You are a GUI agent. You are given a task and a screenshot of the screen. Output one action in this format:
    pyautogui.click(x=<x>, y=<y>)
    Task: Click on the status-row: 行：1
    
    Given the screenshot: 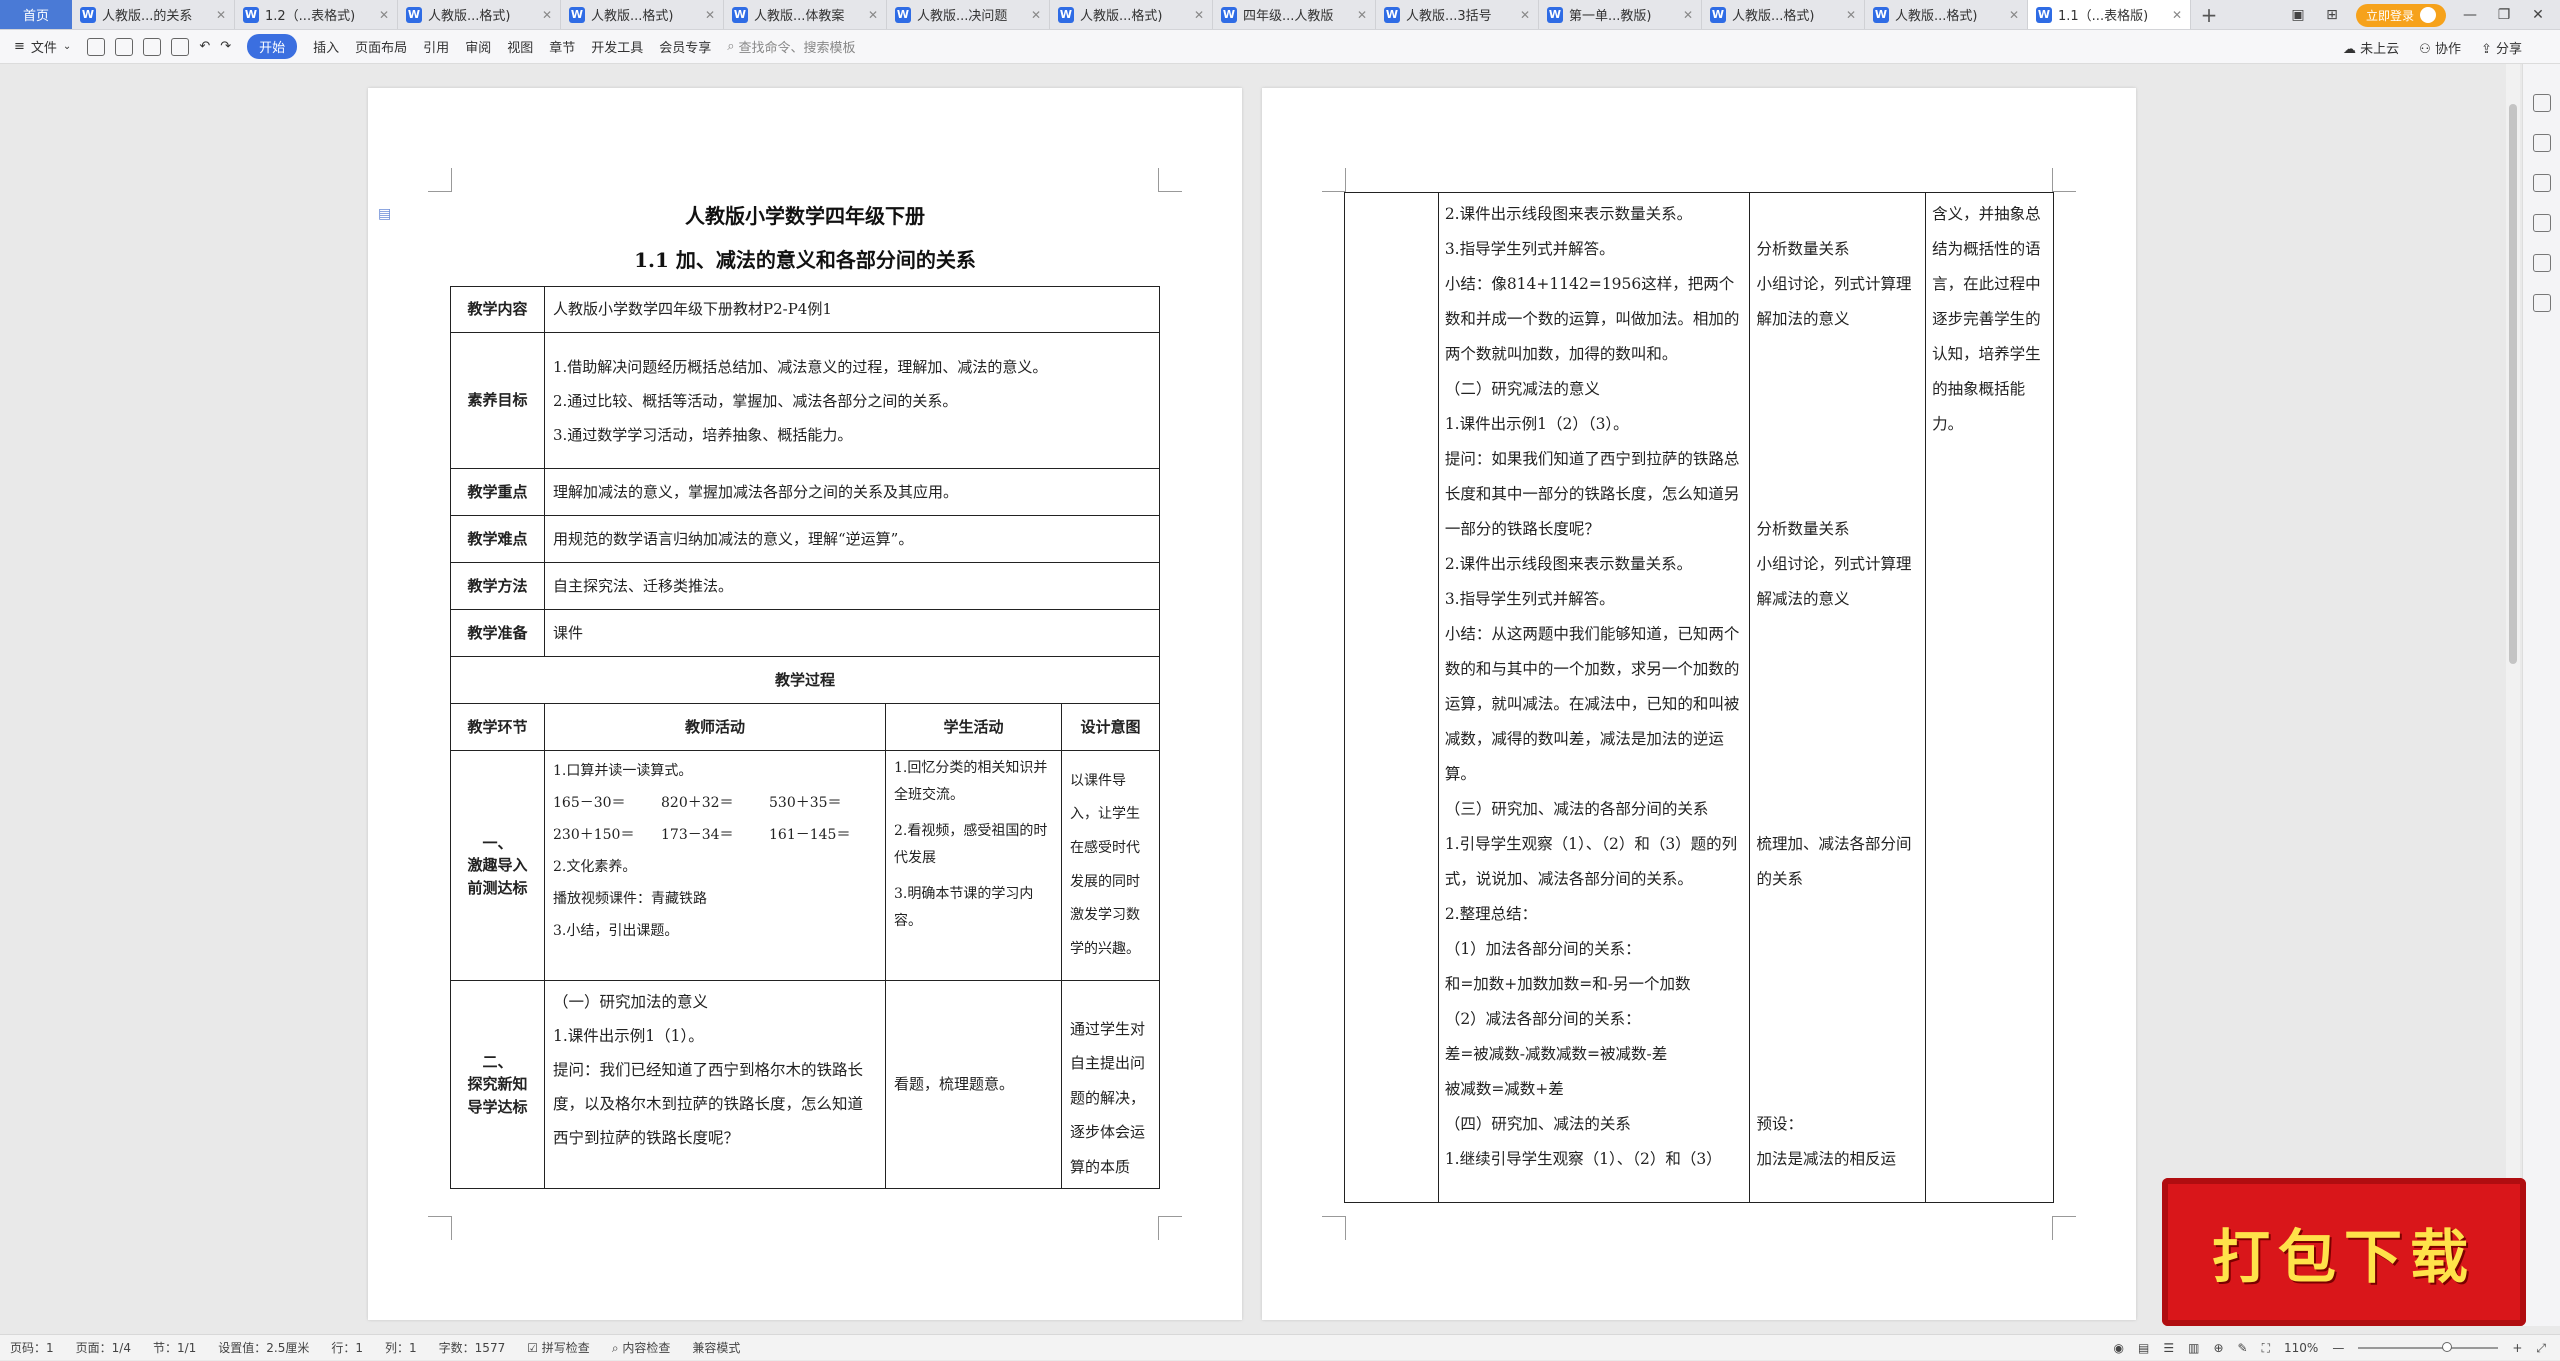 What is the action you would take?
    pyautogui.click(x=347, y=1347)
    